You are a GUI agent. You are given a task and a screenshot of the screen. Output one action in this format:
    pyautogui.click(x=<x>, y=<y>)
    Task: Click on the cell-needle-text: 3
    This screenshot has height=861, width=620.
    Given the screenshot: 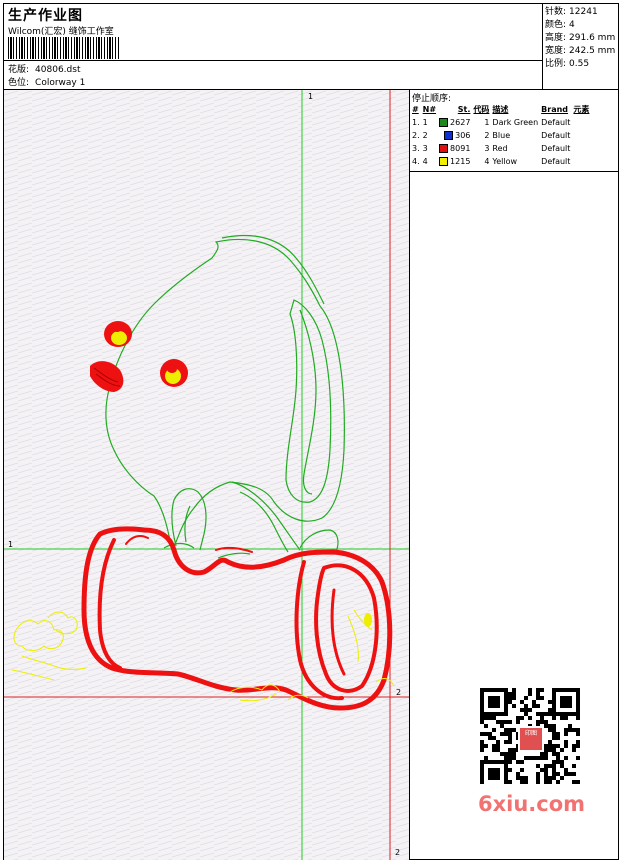 What is the action you would take?
    pyautogui.click(x=425, y=148)
    